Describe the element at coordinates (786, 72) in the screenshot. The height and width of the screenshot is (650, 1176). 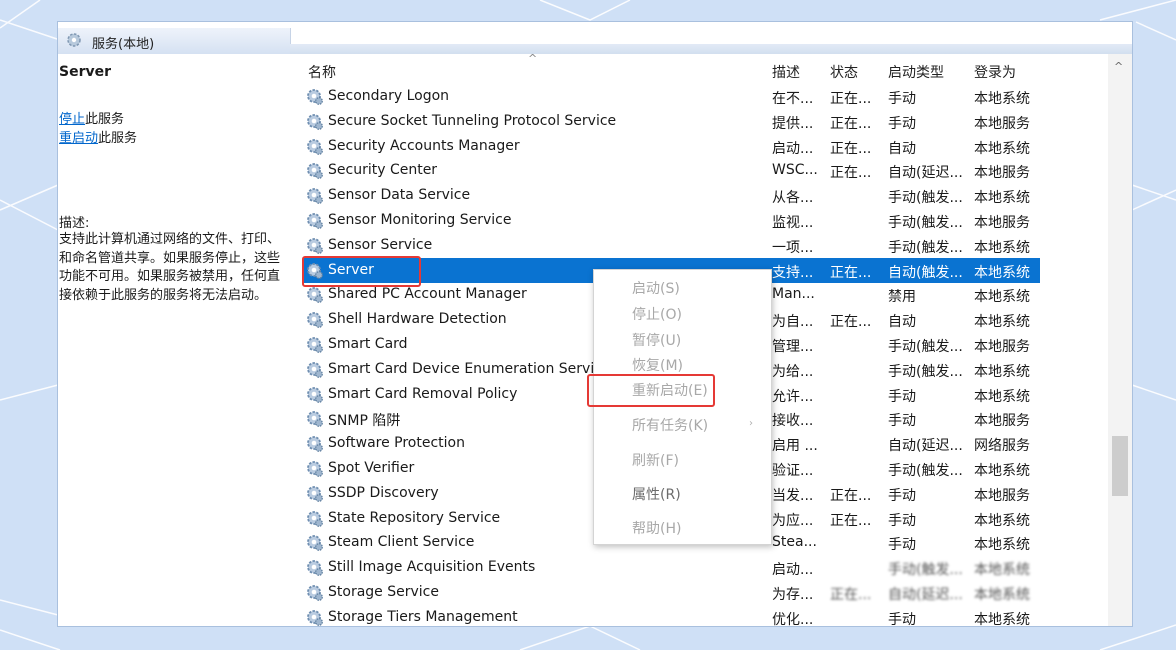
I see `column-header-desc: 描述` at that location.